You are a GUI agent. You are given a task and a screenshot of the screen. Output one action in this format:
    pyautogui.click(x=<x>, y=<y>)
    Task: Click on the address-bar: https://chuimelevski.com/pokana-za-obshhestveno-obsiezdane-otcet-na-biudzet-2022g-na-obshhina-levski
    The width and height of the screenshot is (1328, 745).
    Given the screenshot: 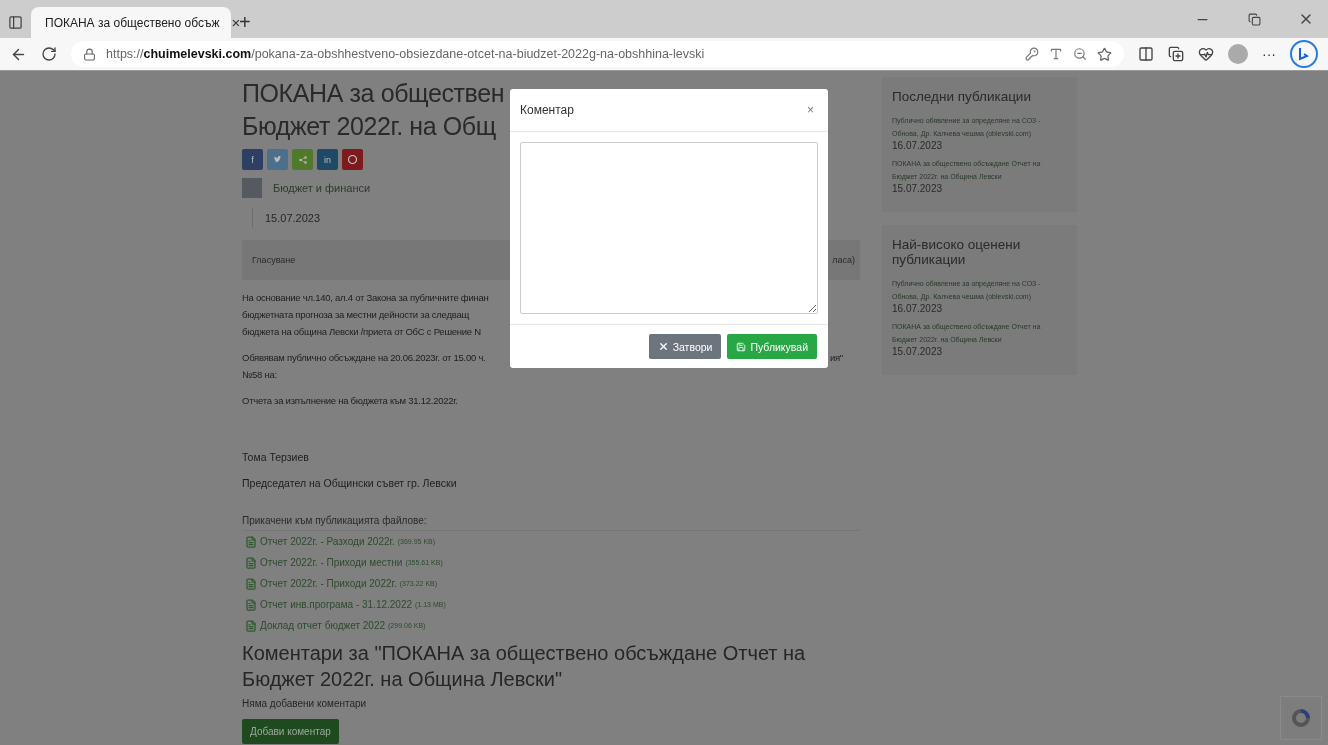 What is the action you would take?
    pyautogui.click(x=597, y=54)
    